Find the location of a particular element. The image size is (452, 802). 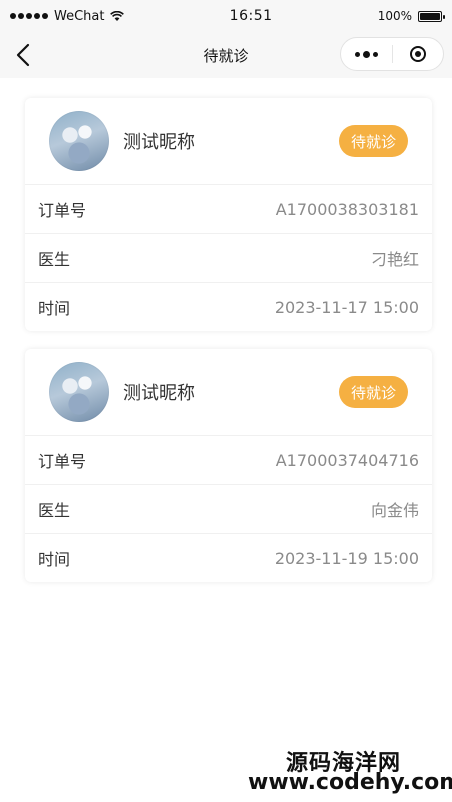

nav-bar: 待就诊 is located at coordinates (226, 55).